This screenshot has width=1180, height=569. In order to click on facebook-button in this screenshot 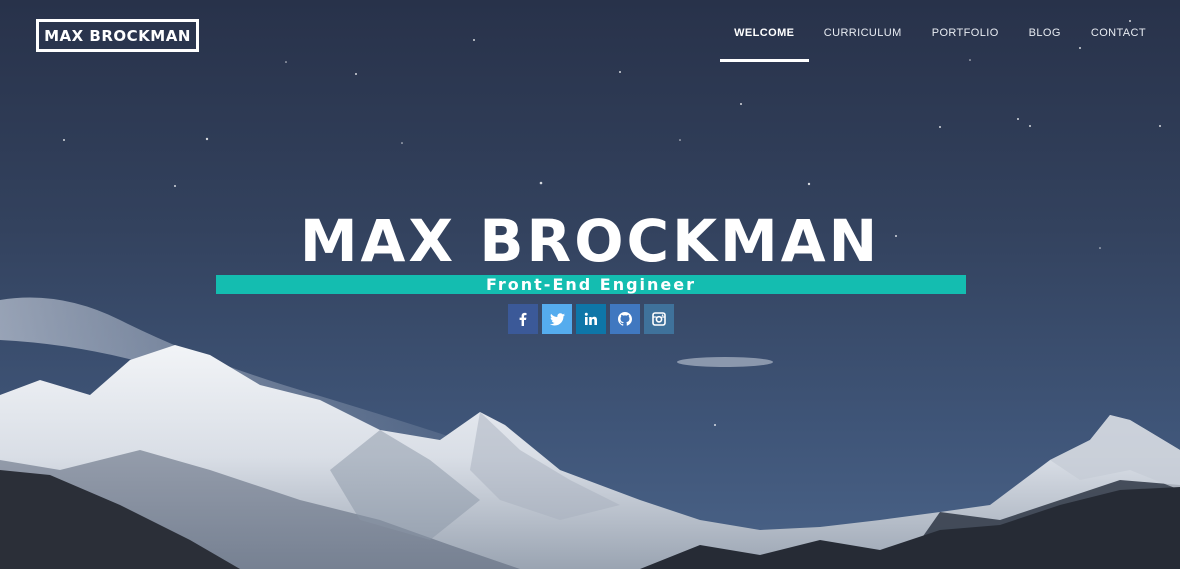, I will do `click(523, 319)`.